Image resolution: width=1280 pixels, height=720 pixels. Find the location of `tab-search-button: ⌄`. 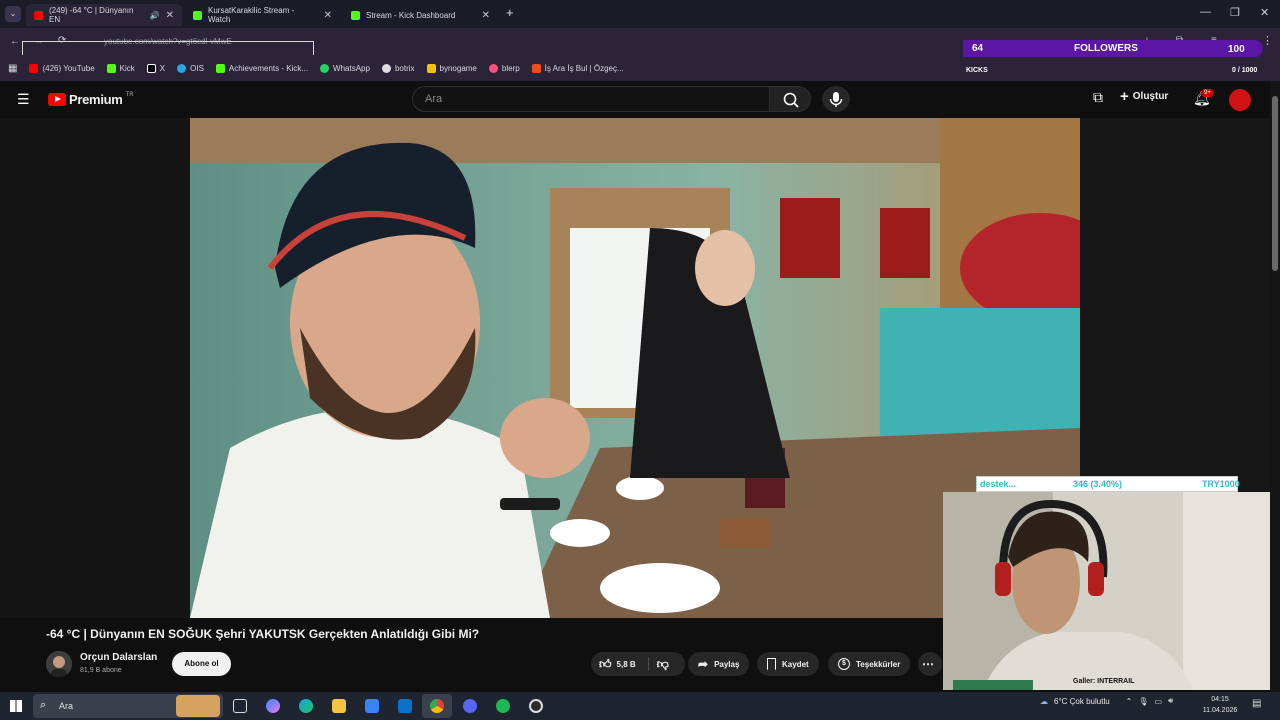

tab-search-button: ⌄ is located at coordinates (13, 14).